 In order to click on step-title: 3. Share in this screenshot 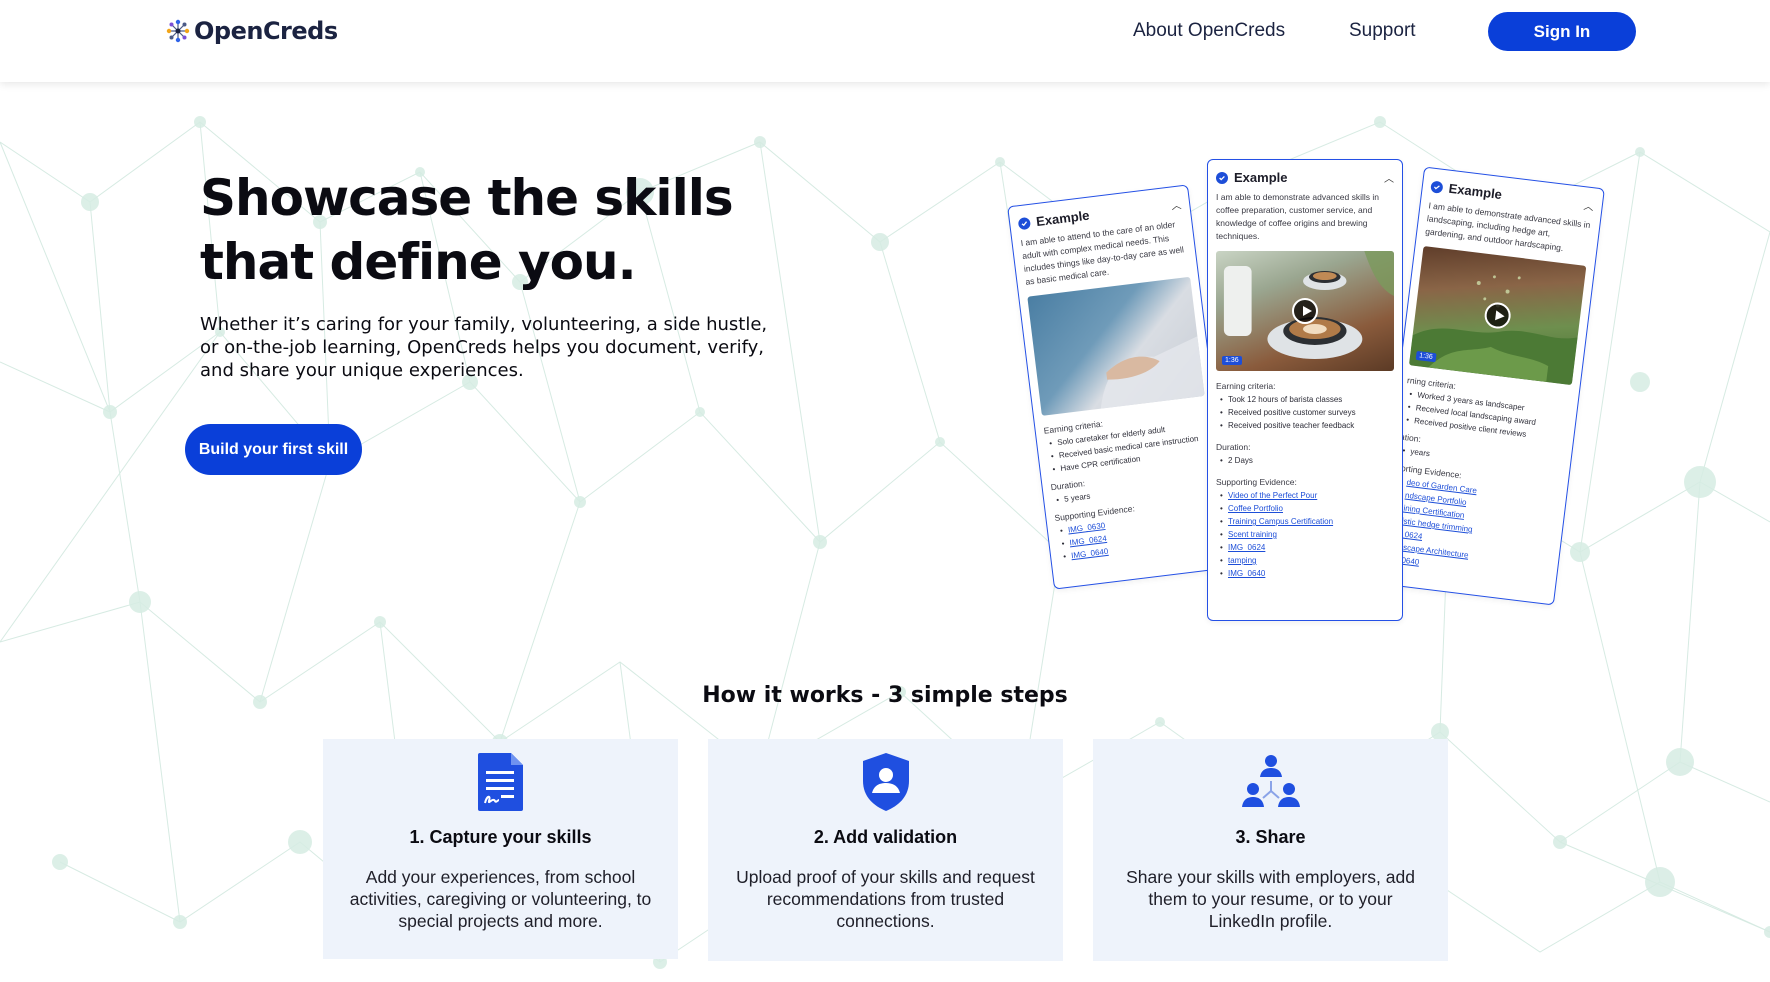, I will do `click(1270, 837)`.